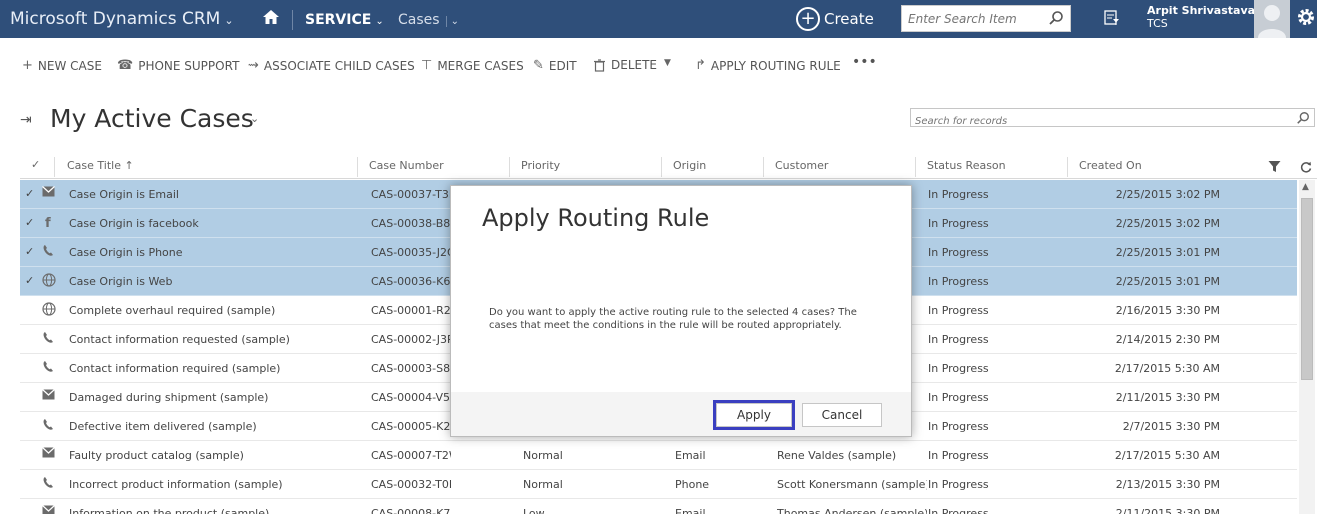 The height and width of the screenshot is (514, 1317). What do you see at coordinates (214, 484) in the screenshot?
I see `cell-case-title: Incorrect product information (sample)` at bounding box center [214, 484].